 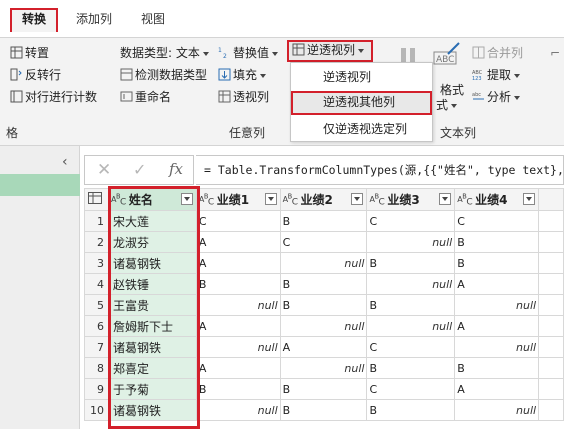 I want to click on table-row: 6 詹姆斯下士 Anull null A, so click(x=324, y=326).